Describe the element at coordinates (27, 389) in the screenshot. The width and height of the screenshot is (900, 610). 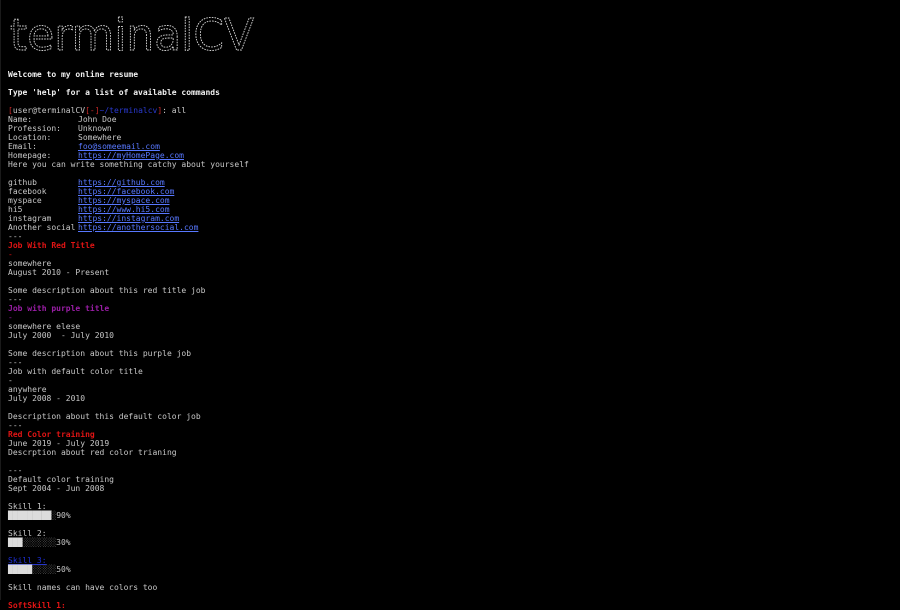
I see `job-place: anywhere` at that location.